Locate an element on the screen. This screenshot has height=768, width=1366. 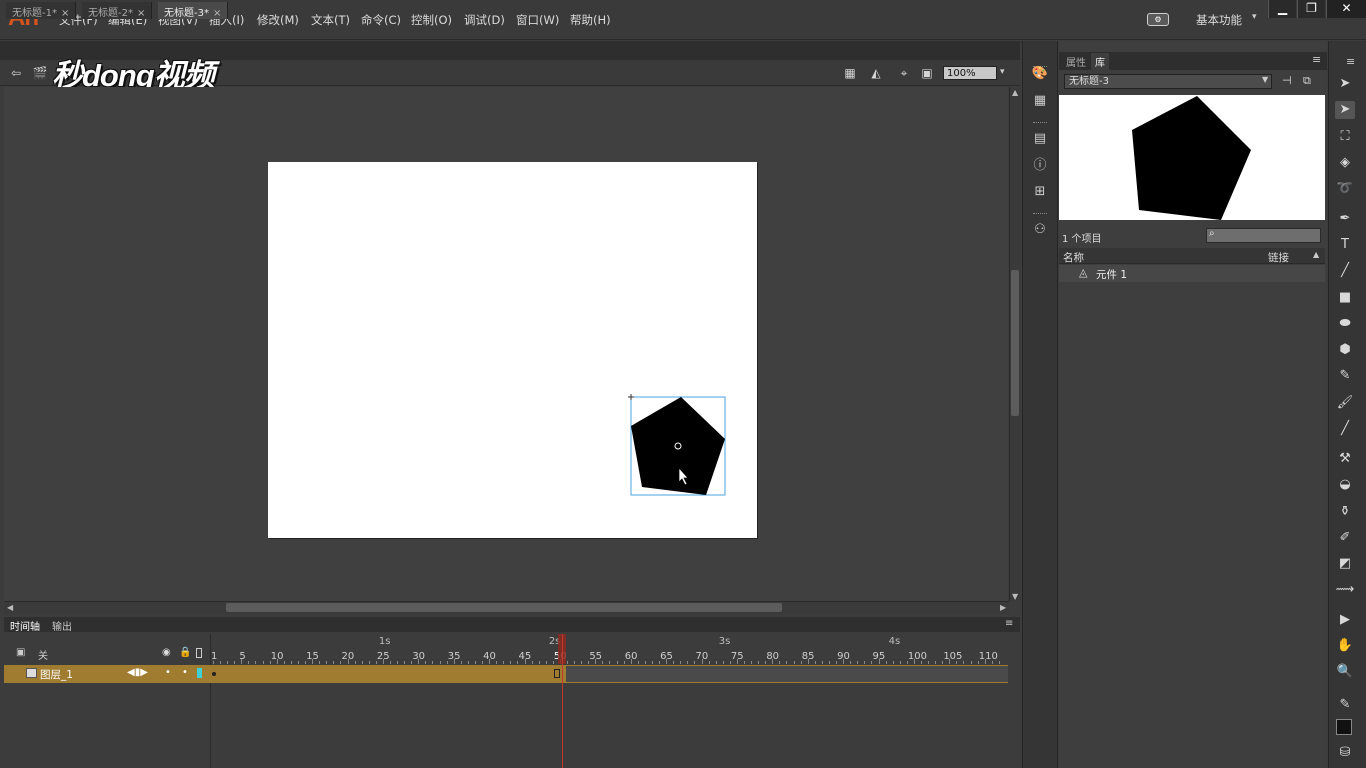
hand-tool-icon: ✋ is located at coordinates (1345, 646).